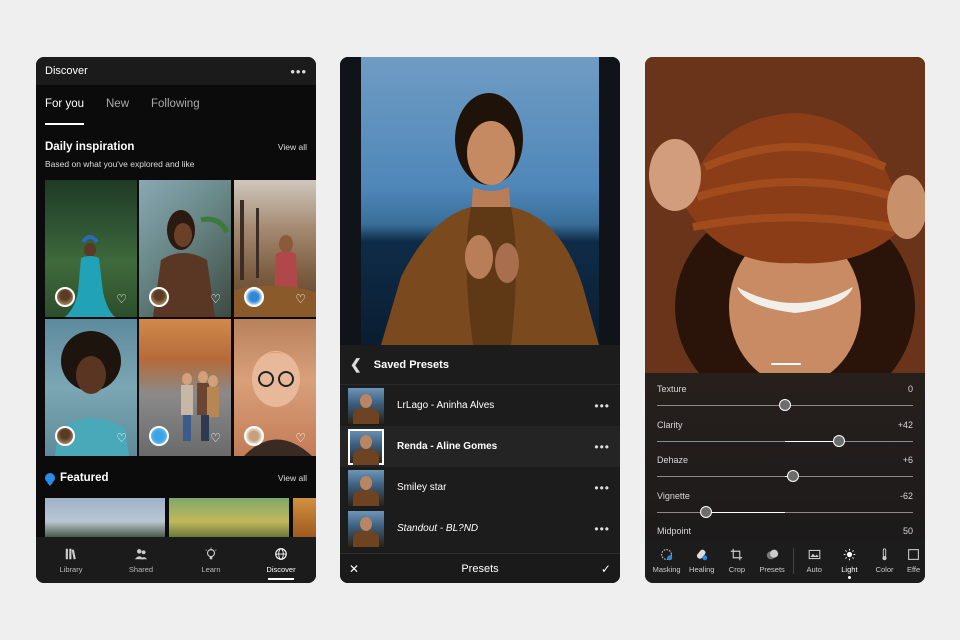 The height and width of the screenshot is (640, 960). I want to click on daily-view-all-link: View all, so click(292, 147).